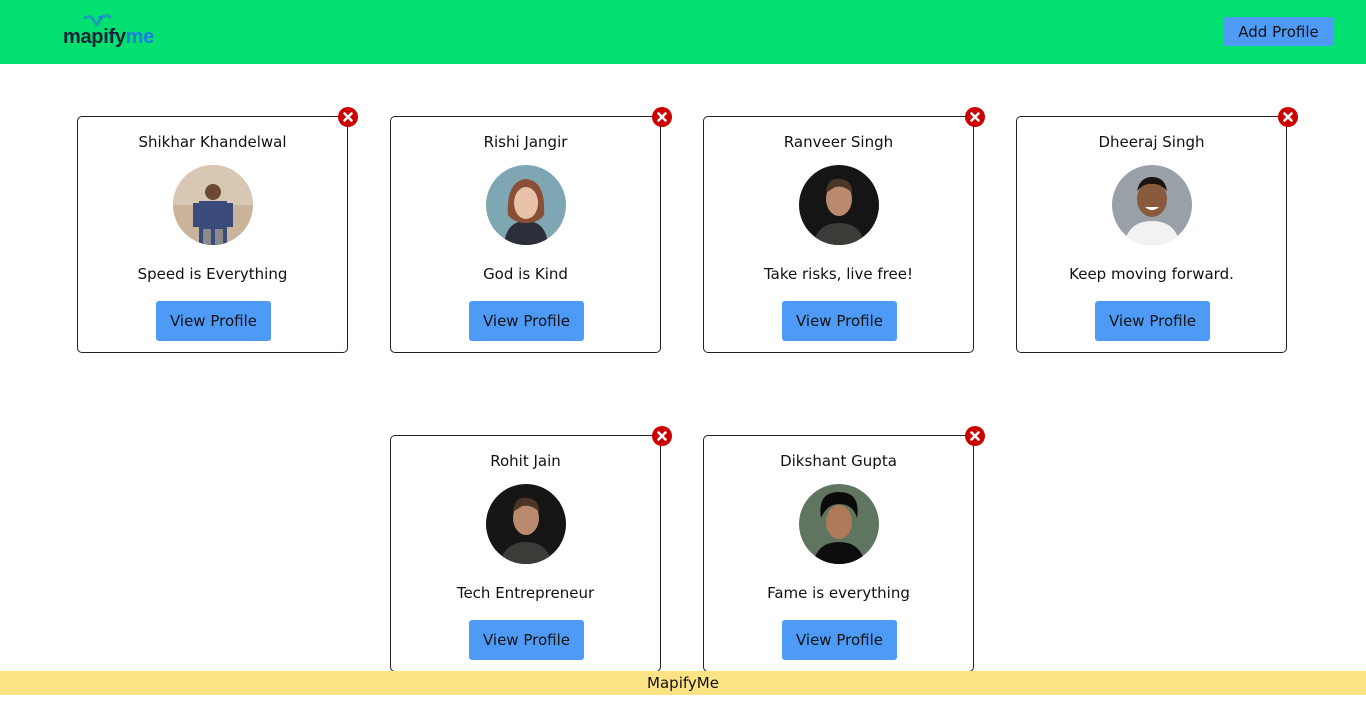 The height and width of the screenshot is (727, 1366). I want to click on profile-quote: God is Kind, so click(525, 274).